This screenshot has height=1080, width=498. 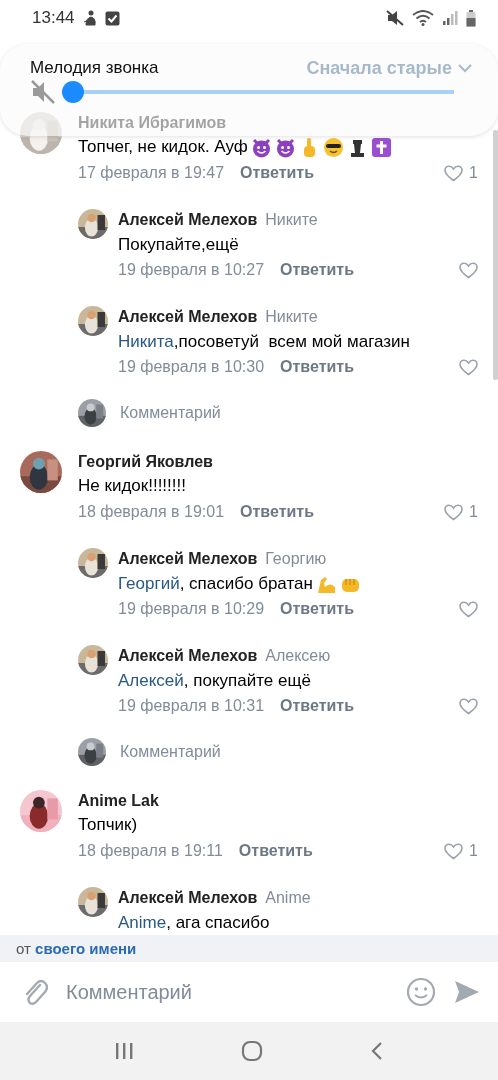 I want to click on comment-date: 19 февраля в 10:31, so click(x=191, y=706).